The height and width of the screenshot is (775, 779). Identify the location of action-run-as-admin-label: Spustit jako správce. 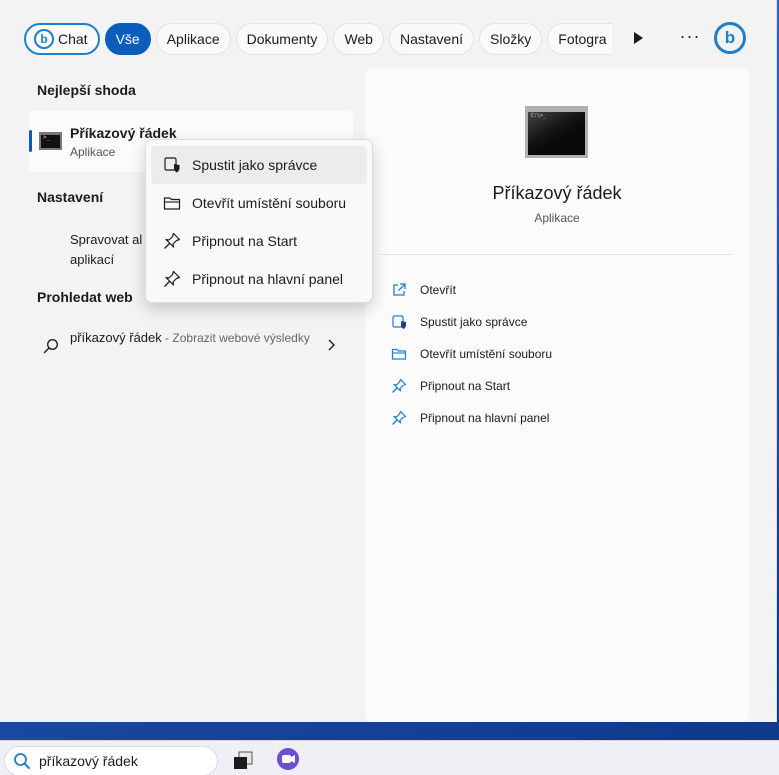
(474, 322).